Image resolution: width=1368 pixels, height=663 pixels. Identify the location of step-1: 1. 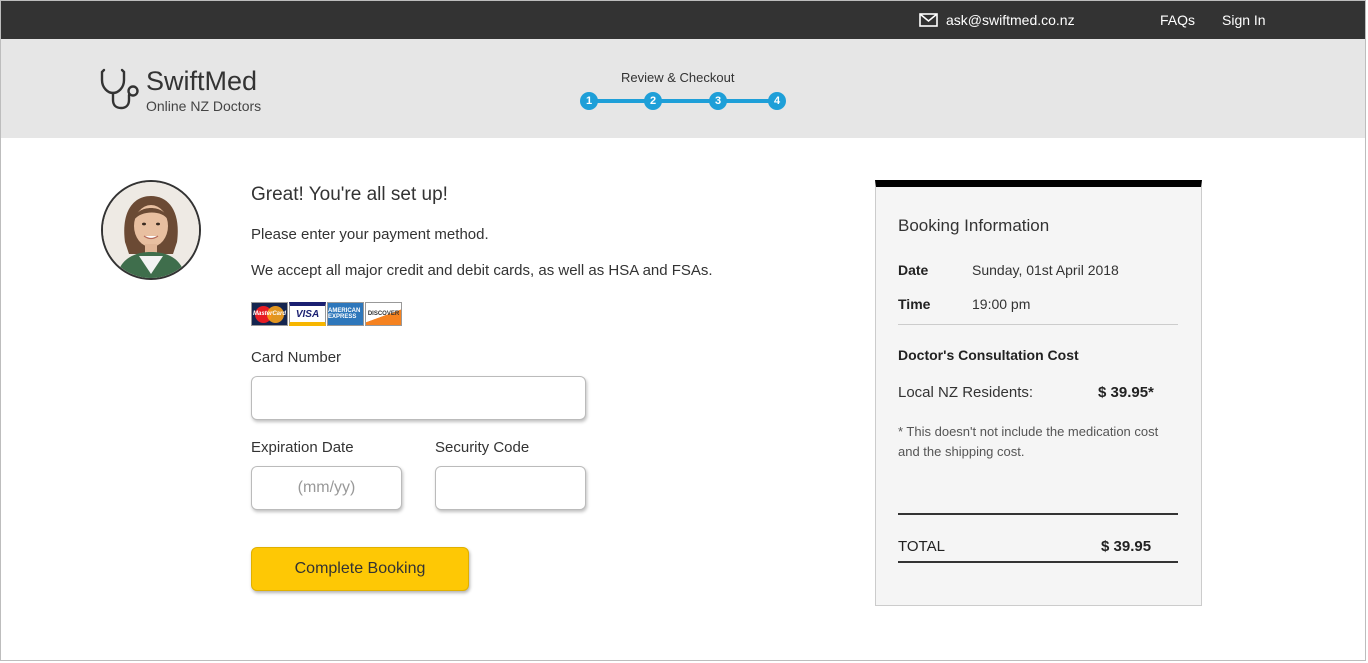
(589, 101).